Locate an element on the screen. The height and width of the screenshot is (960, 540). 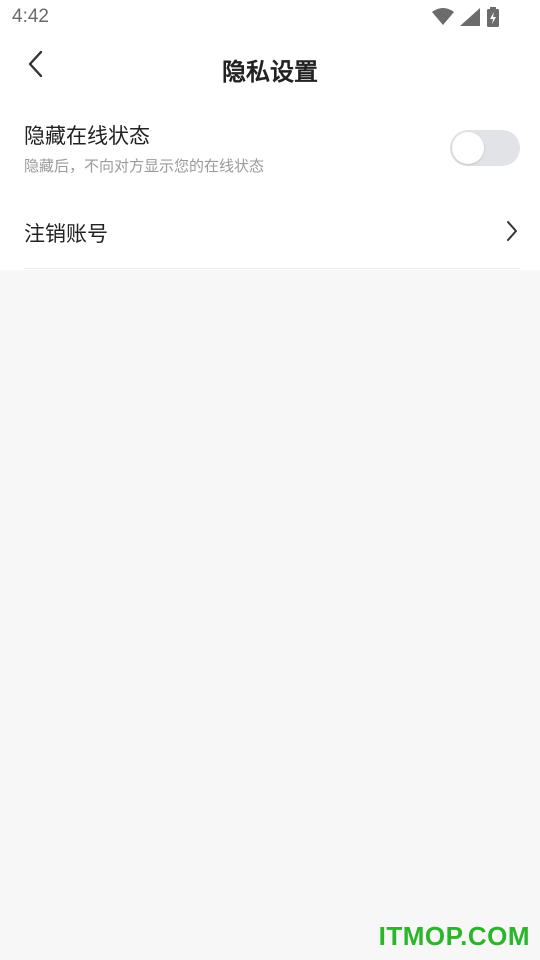
status-icons is located at coordinates (466, 17).